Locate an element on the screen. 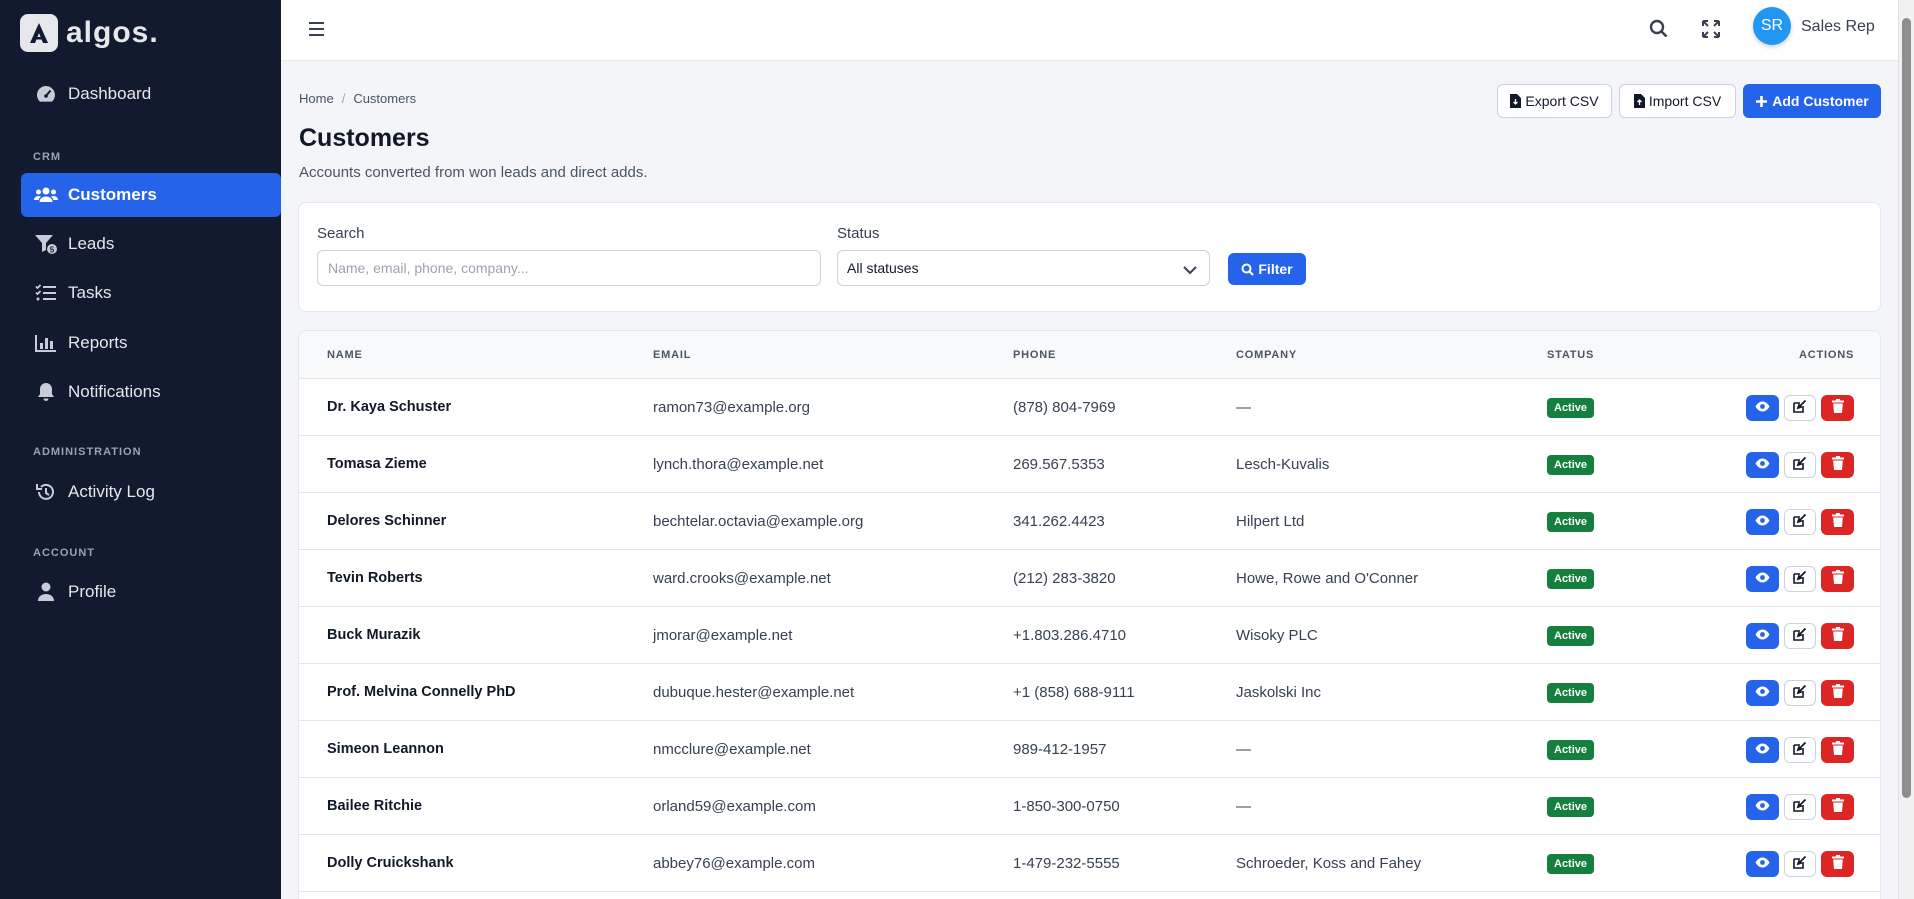  sidebar-item-label: Profile is located at coordinates (92, 591).